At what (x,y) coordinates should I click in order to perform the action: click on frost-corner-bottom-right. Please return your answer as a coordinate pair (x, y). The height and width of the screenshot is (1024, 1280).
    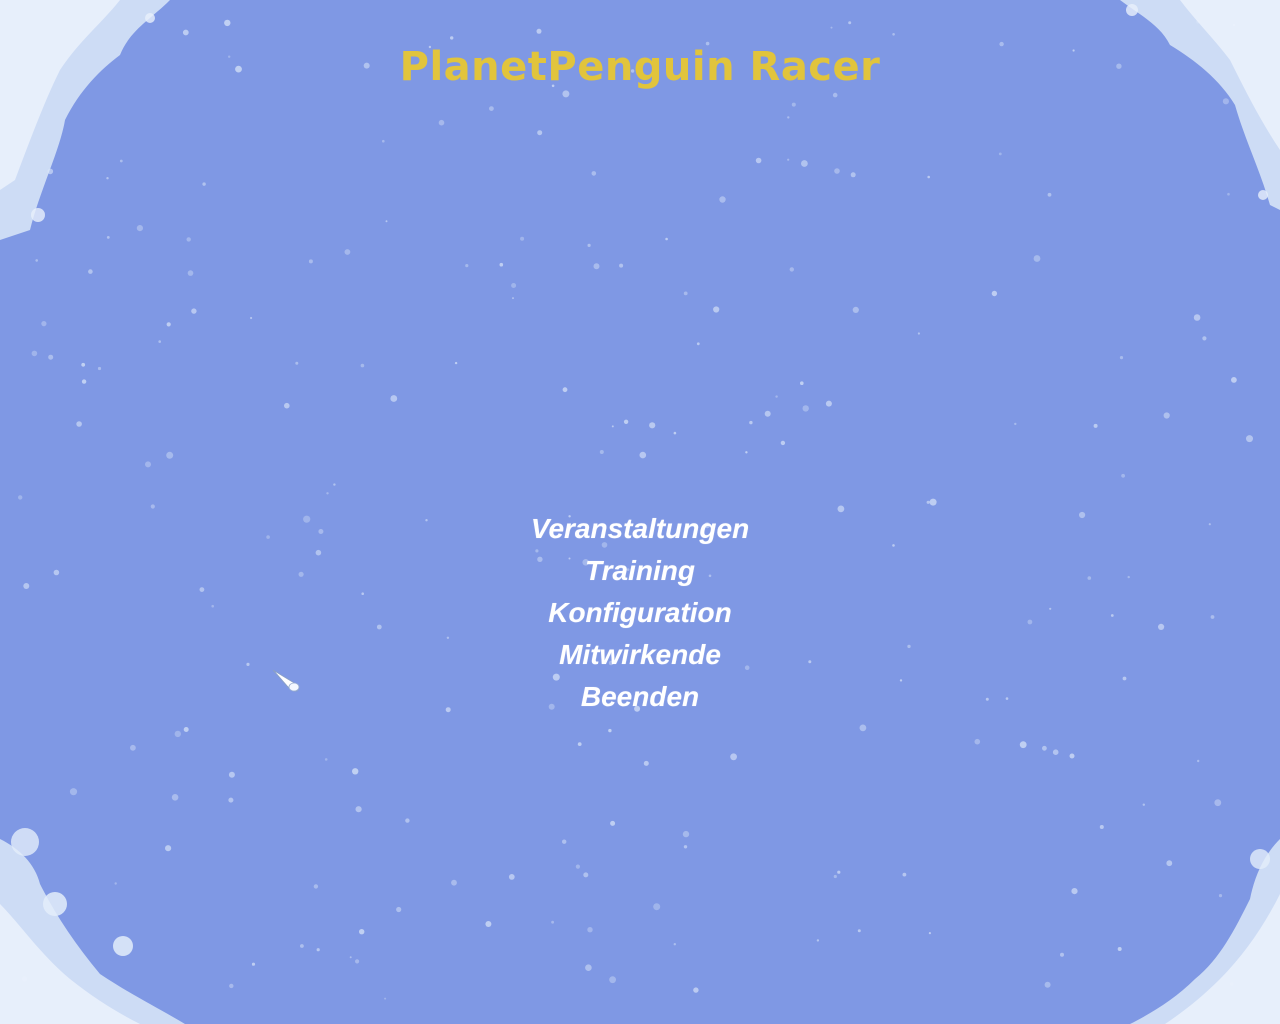
    Looking at the image, I should click on (1205, 931).